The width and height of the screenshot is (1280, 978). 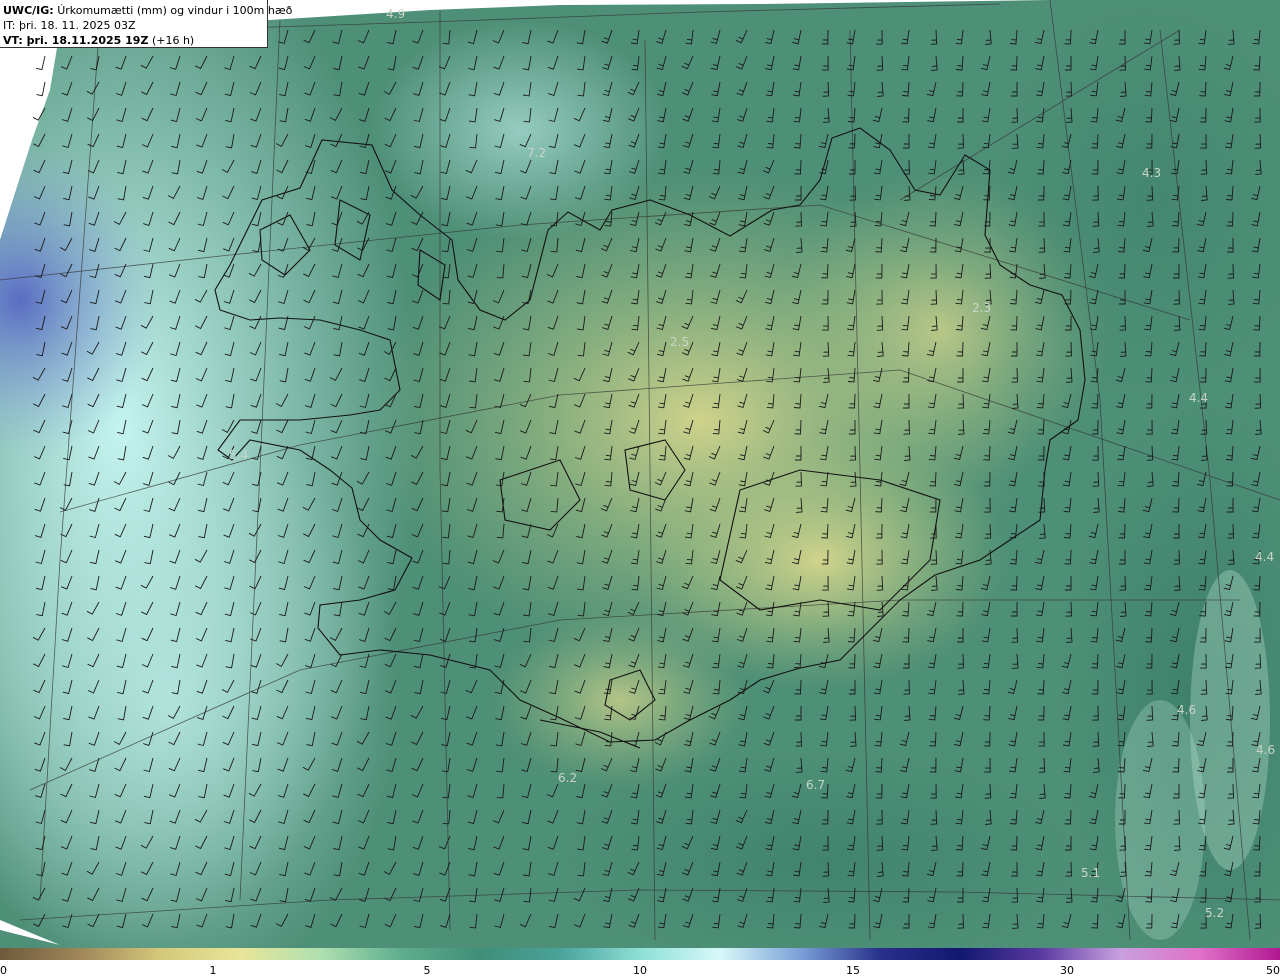 What do you see at coordinates (536, 153) in the screenshot?
I see `value-label: 7.2` at bounding box center [536, 153].